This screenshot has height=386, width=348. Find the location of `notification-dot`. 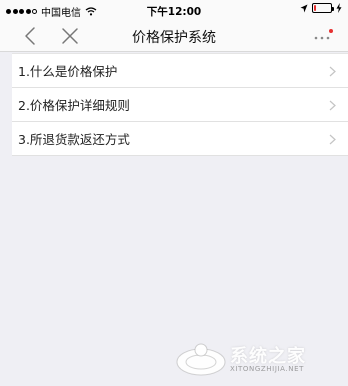

notification-dot is located at coordinates (331, 31).